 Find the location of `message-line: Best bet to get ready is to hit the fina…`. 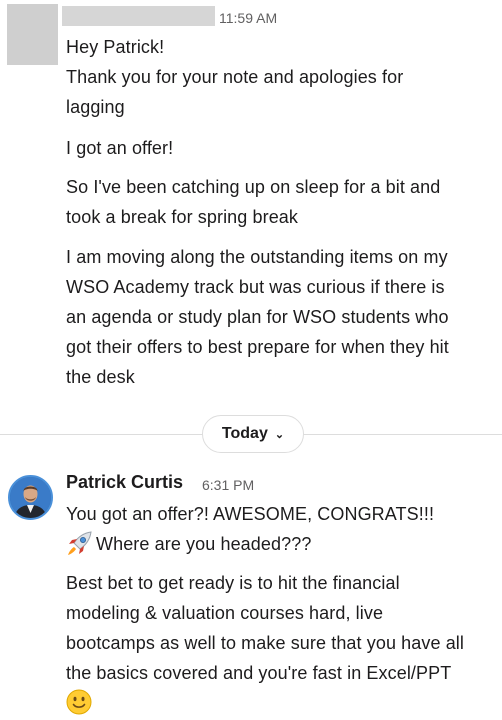

message-line: Best bet to get ready is to hit the fina… is located at coordinates (233, 583).